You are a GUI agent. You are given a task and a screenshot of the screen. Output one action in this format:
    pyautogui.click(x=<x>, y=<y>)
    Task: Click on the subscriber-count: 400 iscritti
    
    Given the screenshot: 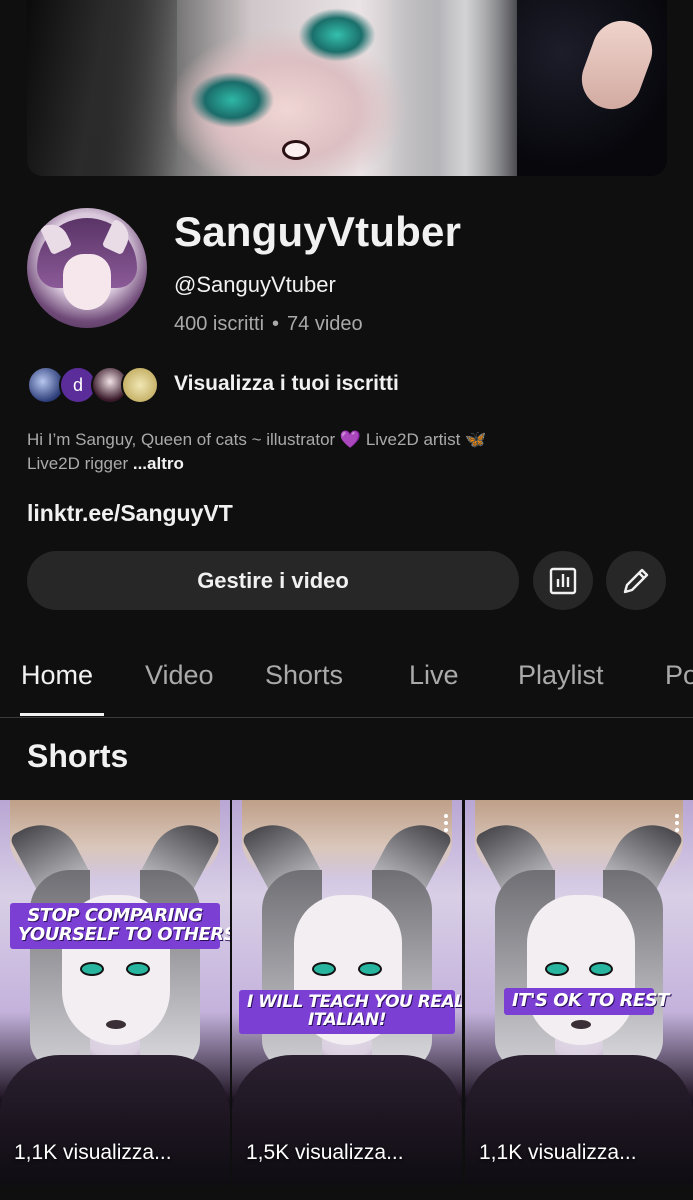 What is the action you would take?
    pyautogui.click(x=219, y=324)
    